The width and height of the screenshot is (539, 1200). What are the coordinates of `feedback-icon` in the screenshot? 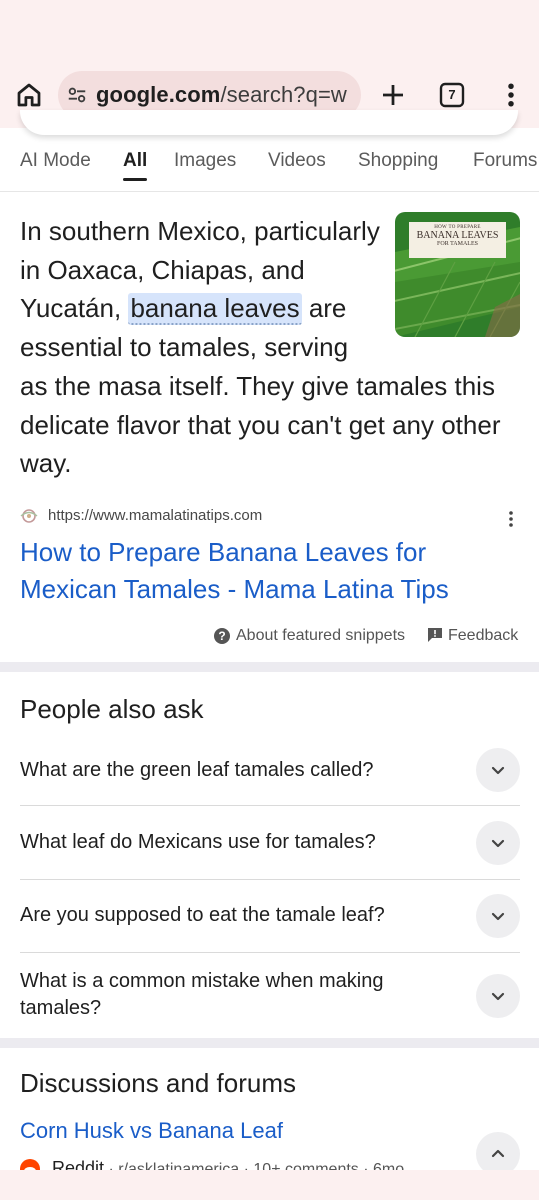 It's located at (435, 635).